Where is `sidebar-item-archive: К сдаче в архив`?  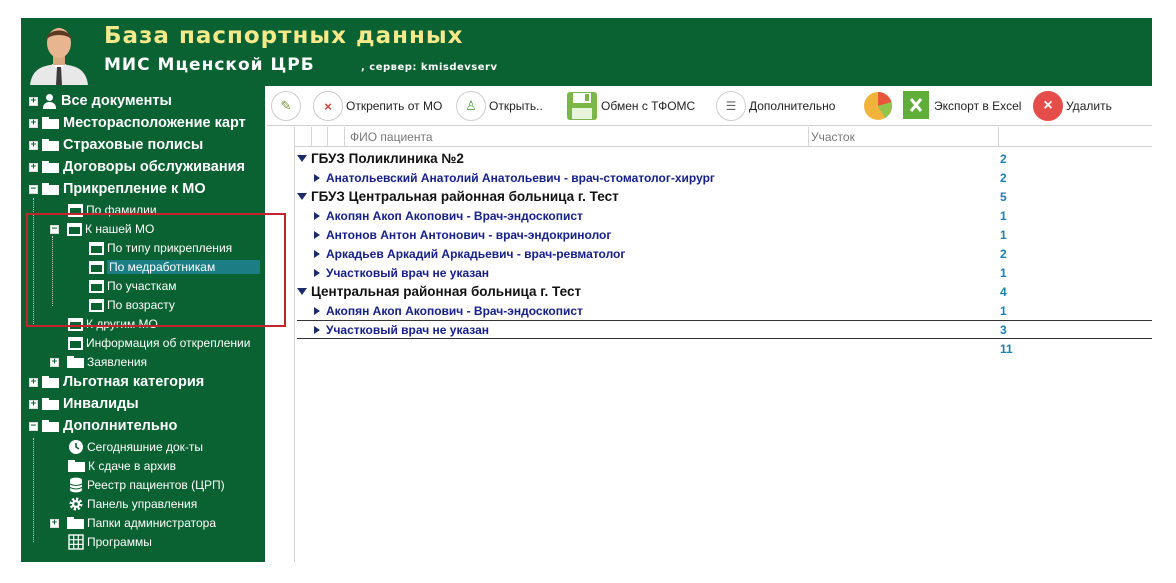
sidebar-item-archive: К сдаче в архив is located at coordinates (122, 466).